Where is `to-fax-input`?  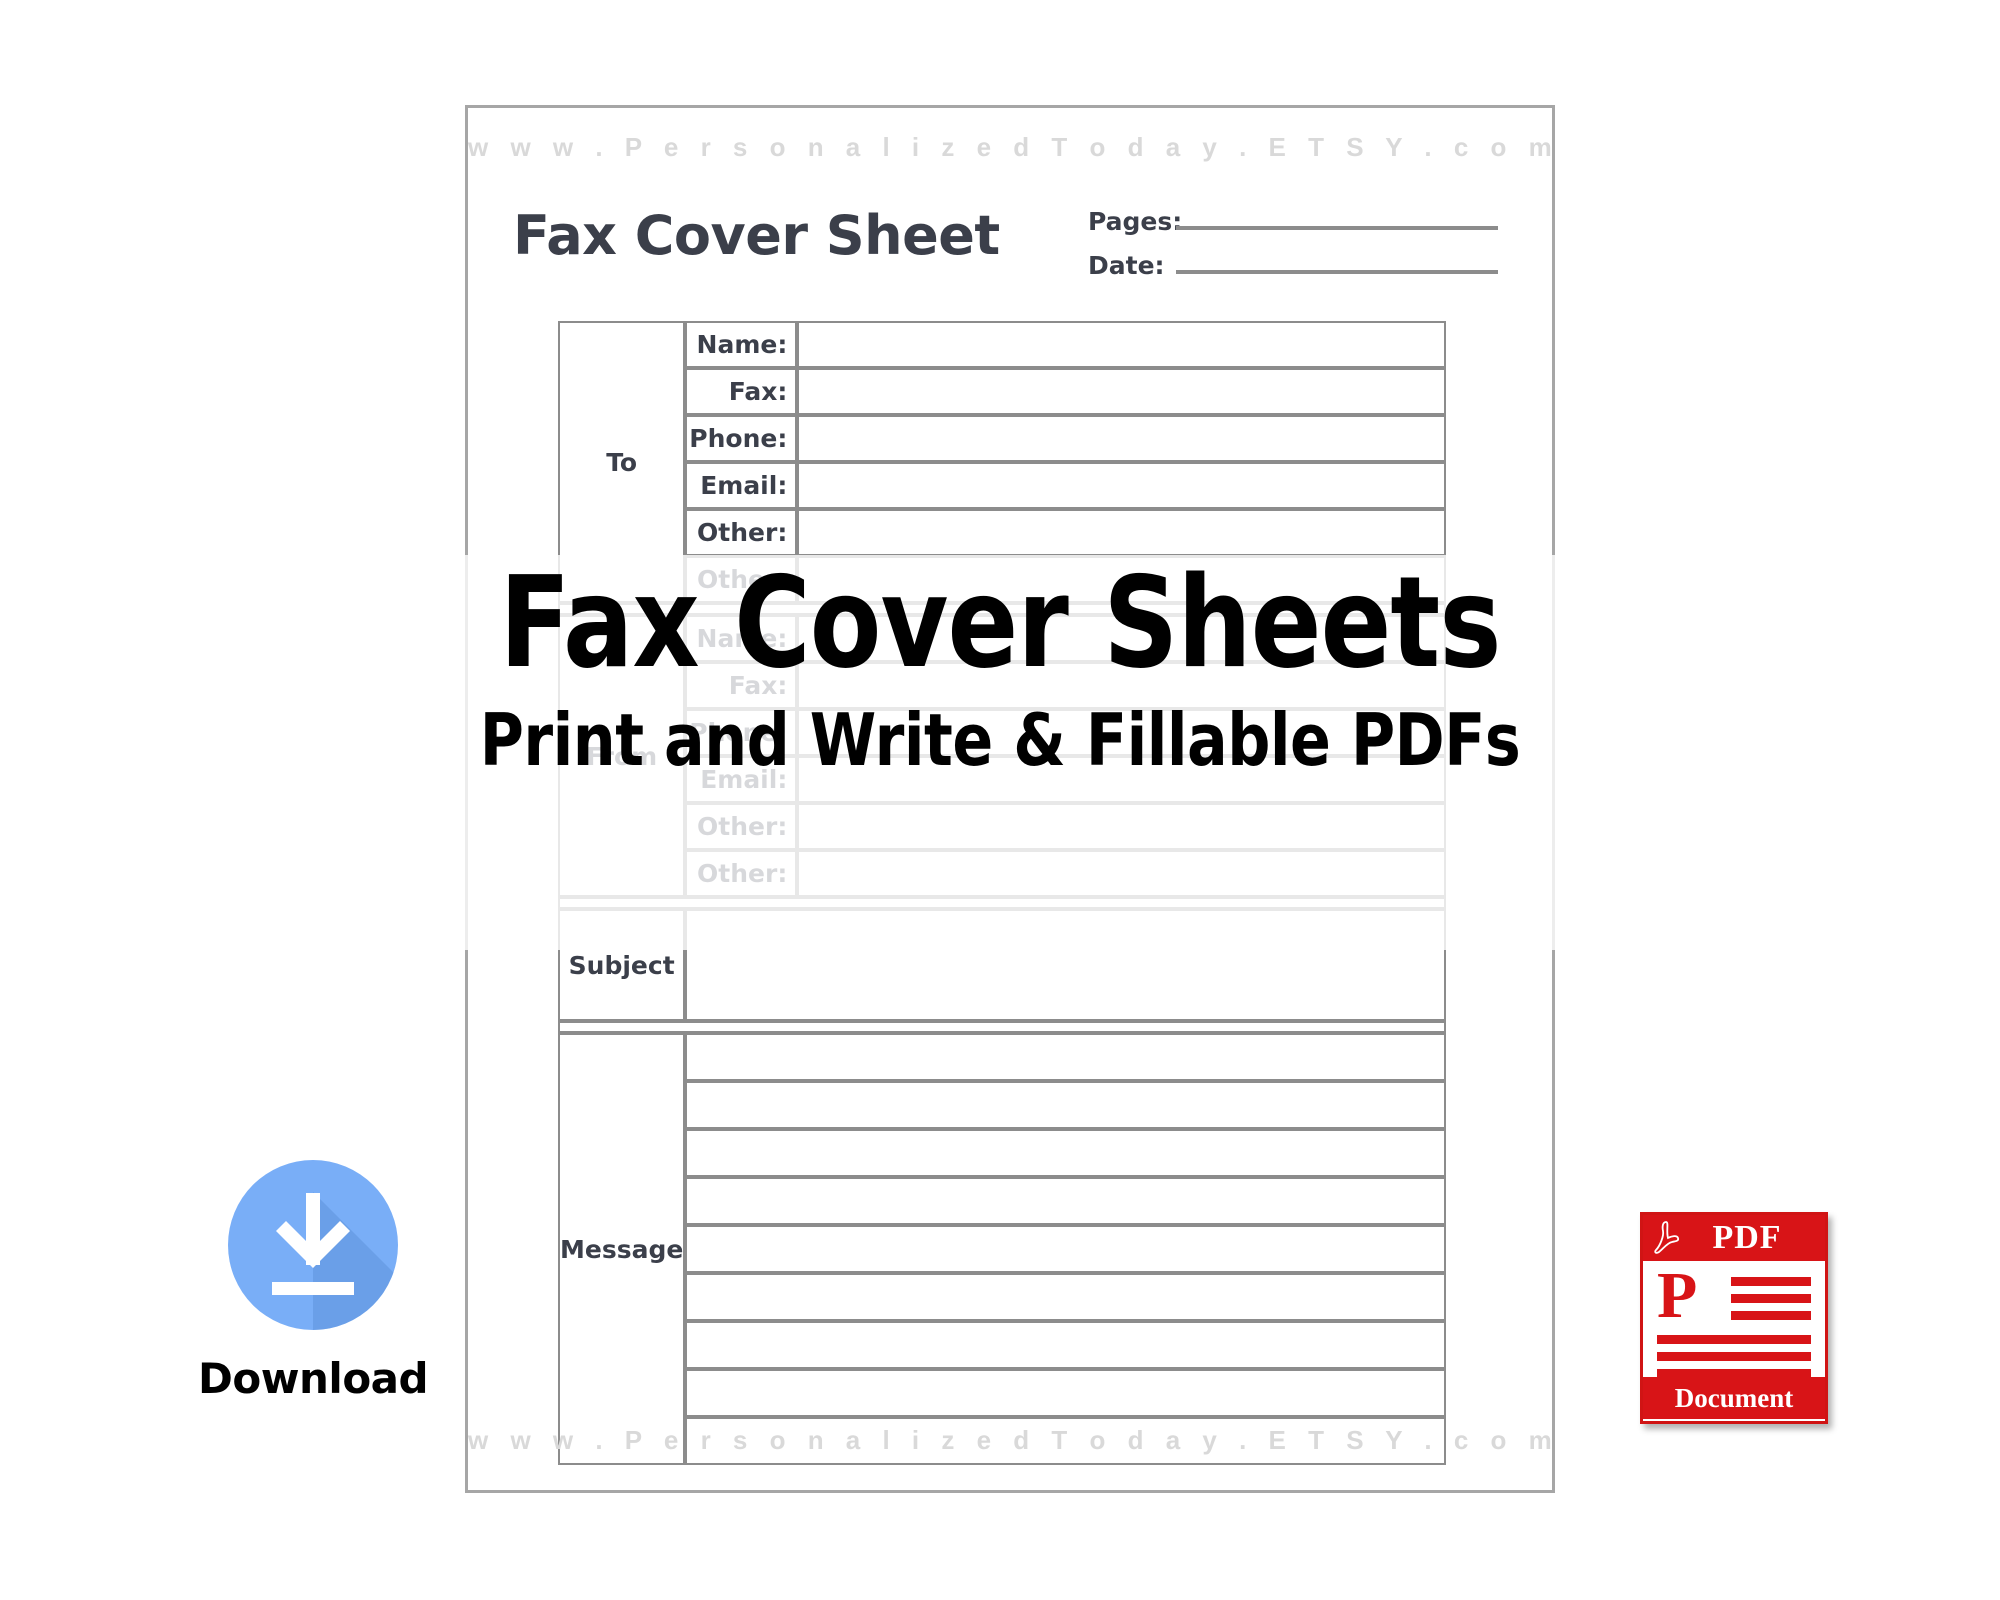 to-fax-input is located at coordinates (1121, 391).